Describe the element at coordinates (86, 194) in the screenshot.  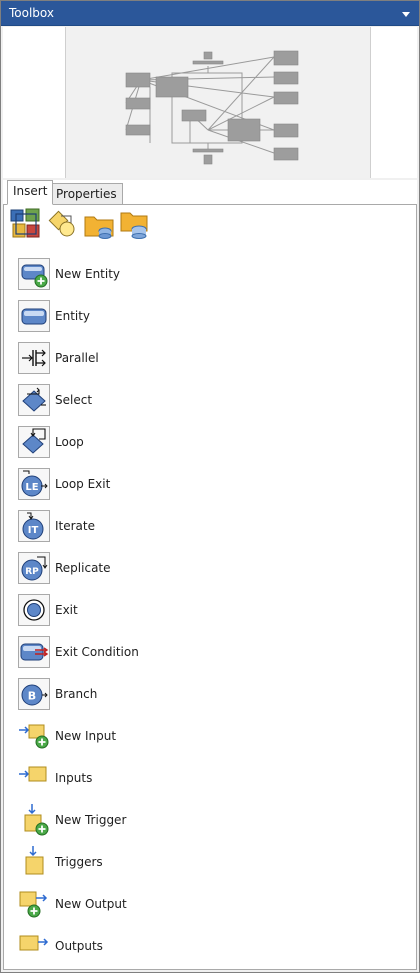
I see `tab-properties: Properties` at that location.